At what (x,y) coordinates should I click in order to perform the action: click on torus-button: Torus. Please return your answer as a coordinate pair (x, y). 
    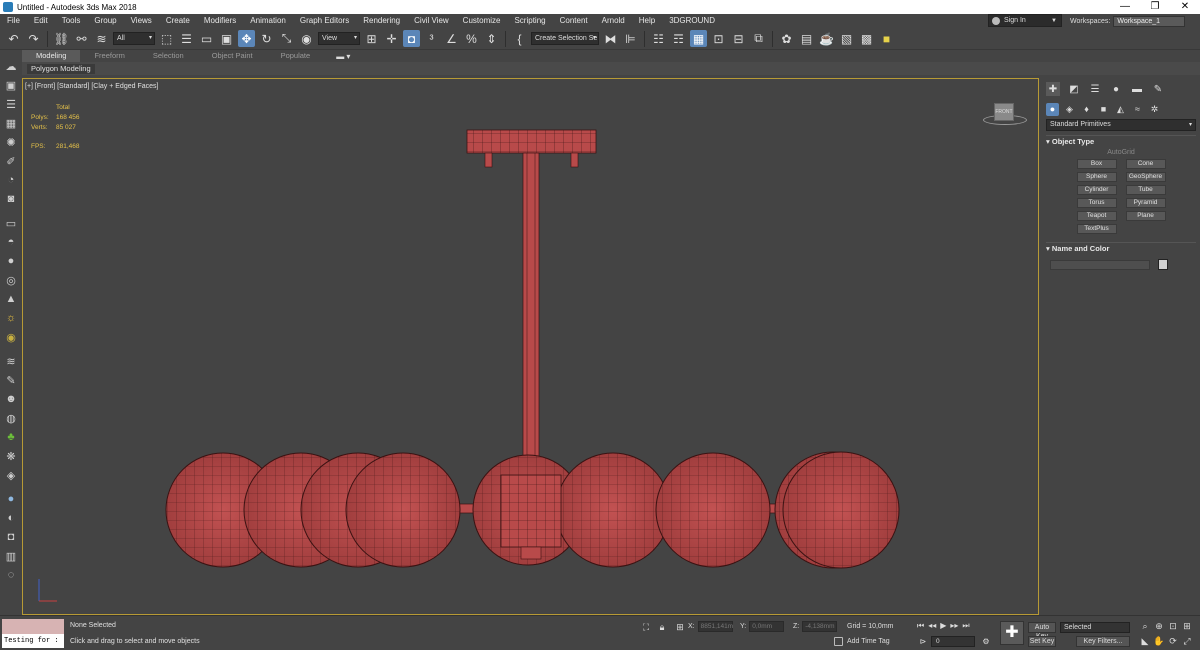
    Looking at the image, I should click on (1096, 203).